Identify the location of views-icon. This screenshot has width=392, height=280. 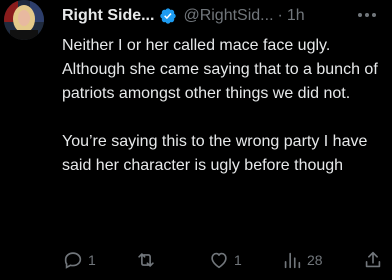
(292, 260).